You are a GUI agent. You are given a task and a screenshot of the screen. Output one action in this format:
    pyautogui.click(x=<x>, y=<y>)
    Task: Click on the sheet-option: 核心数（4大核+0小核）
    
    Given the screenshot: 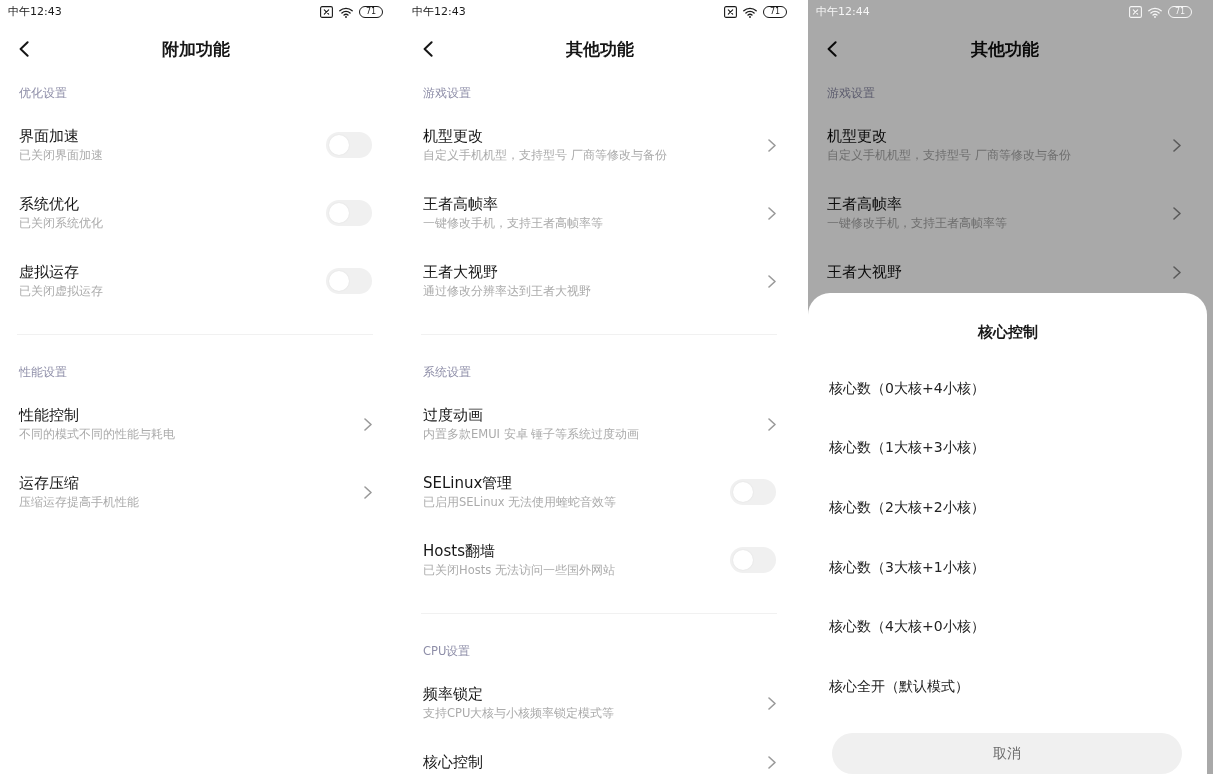 What is the action you would take?
    pyautogui.click(x=907, y=626)
    